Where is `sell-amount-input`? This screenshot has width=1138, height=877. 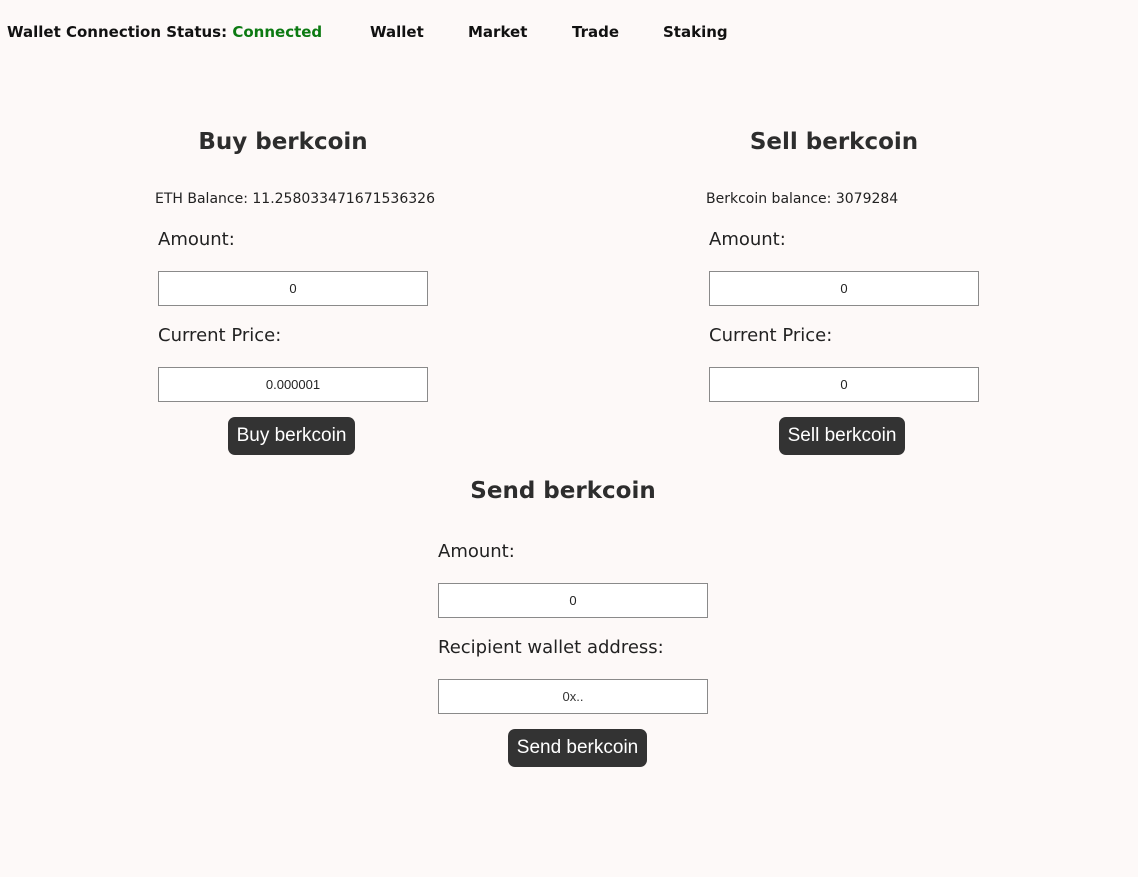 sell-amount-input is located at coordinates (844, 288).